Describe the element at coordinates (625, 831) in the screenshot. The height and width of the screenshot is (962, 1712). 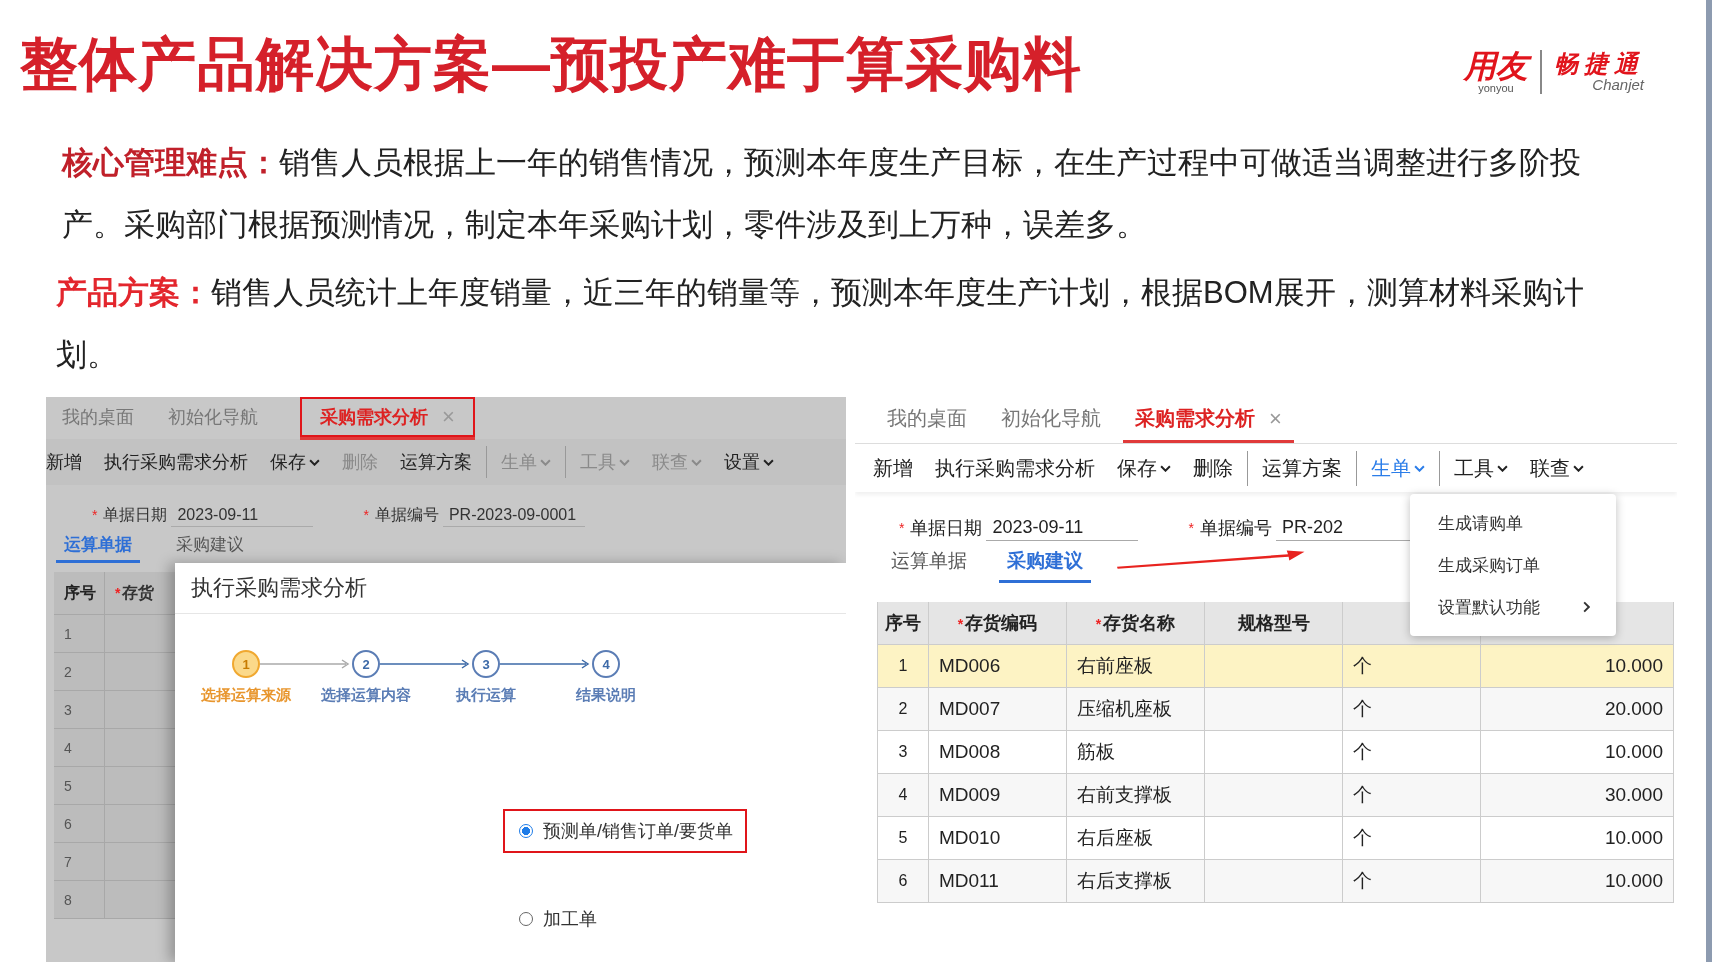
I see `radio-option: 预测单/销售订单/要货单` at that location.